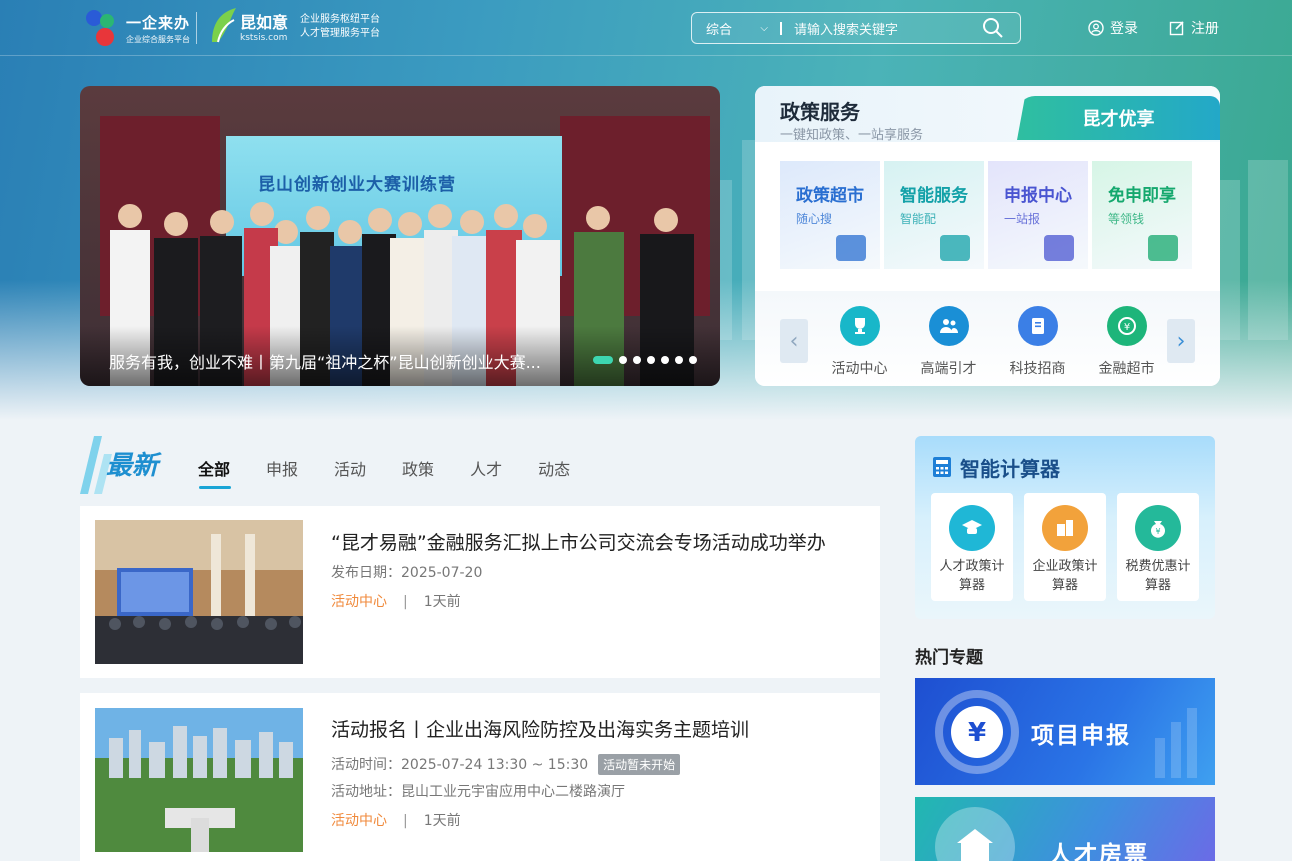 Image resolution: width=1292 pixels, height=861 pixels. Describe the element at coordinates (1142, 196) in the screenshot. I see `tile-title: 免申即享` at that location.